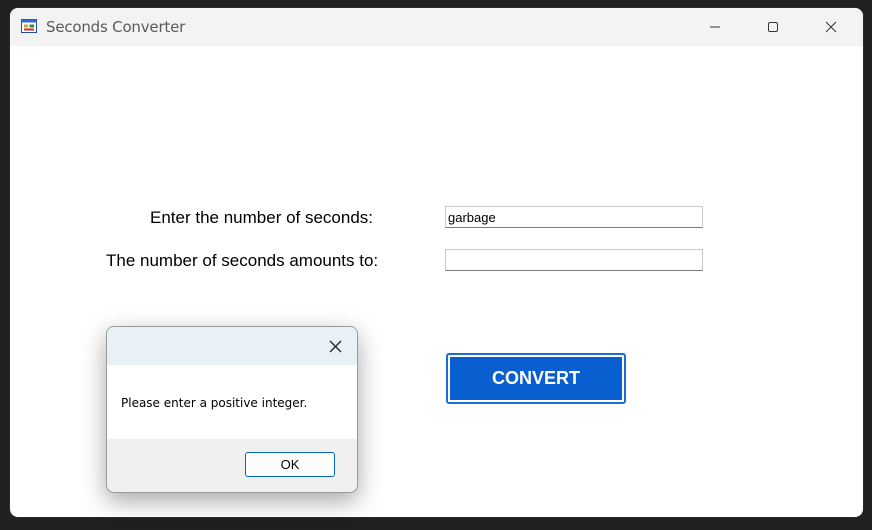  Describe the element at coordinates (574, 217) in the screenshot. I see `seconds-input: garbage` at that location.